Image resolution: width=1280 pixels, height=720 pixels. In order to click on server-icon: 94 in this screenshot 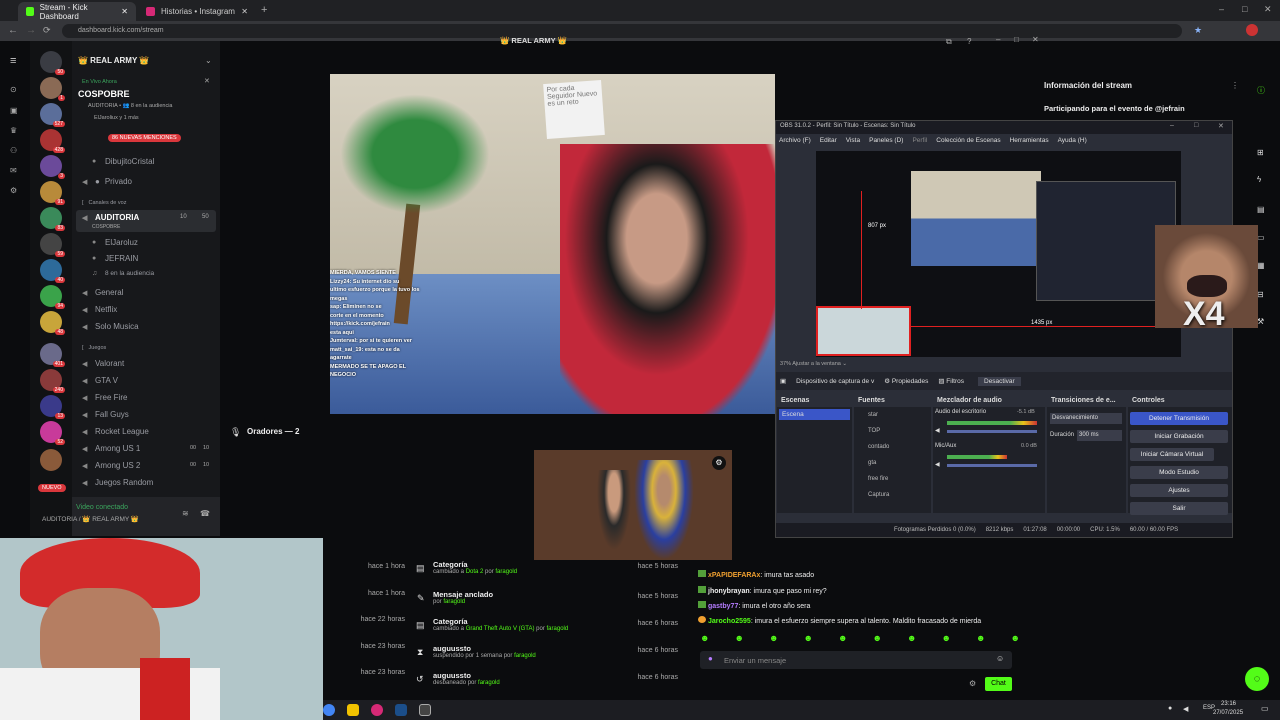, I will do `click(52, 297)`.